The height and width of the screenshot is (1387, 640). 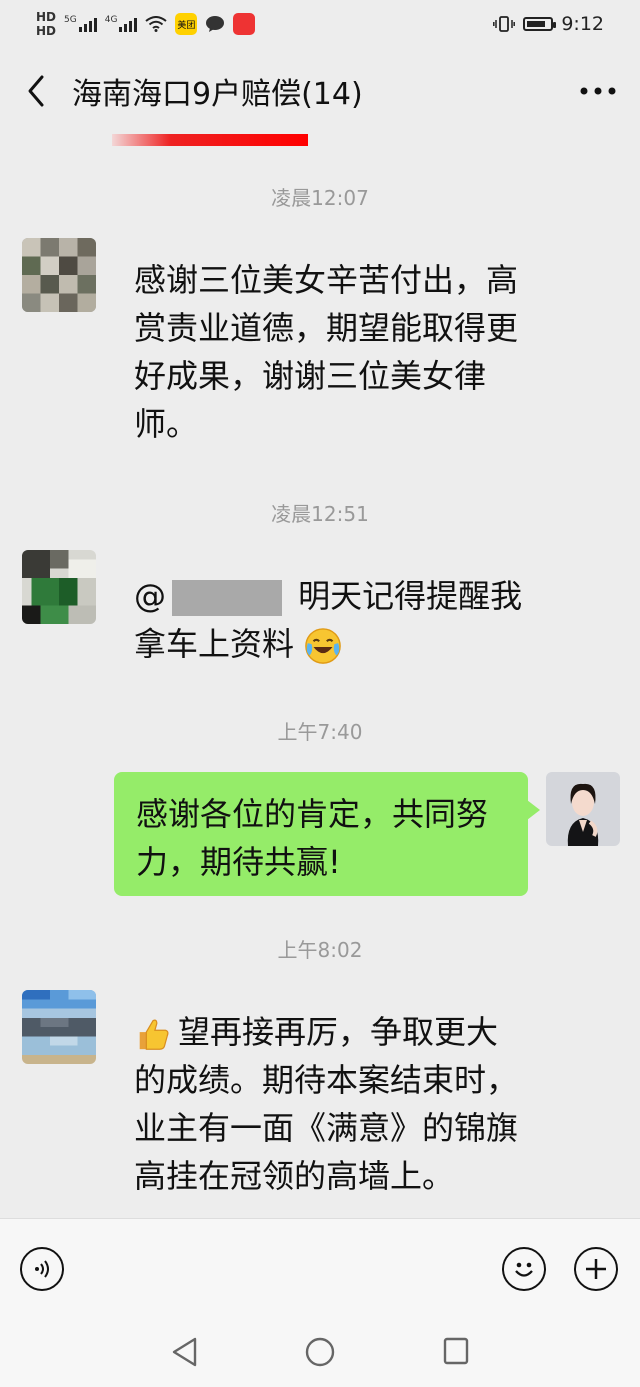 I want to click on self-avatar, so click(x=583, y=809).